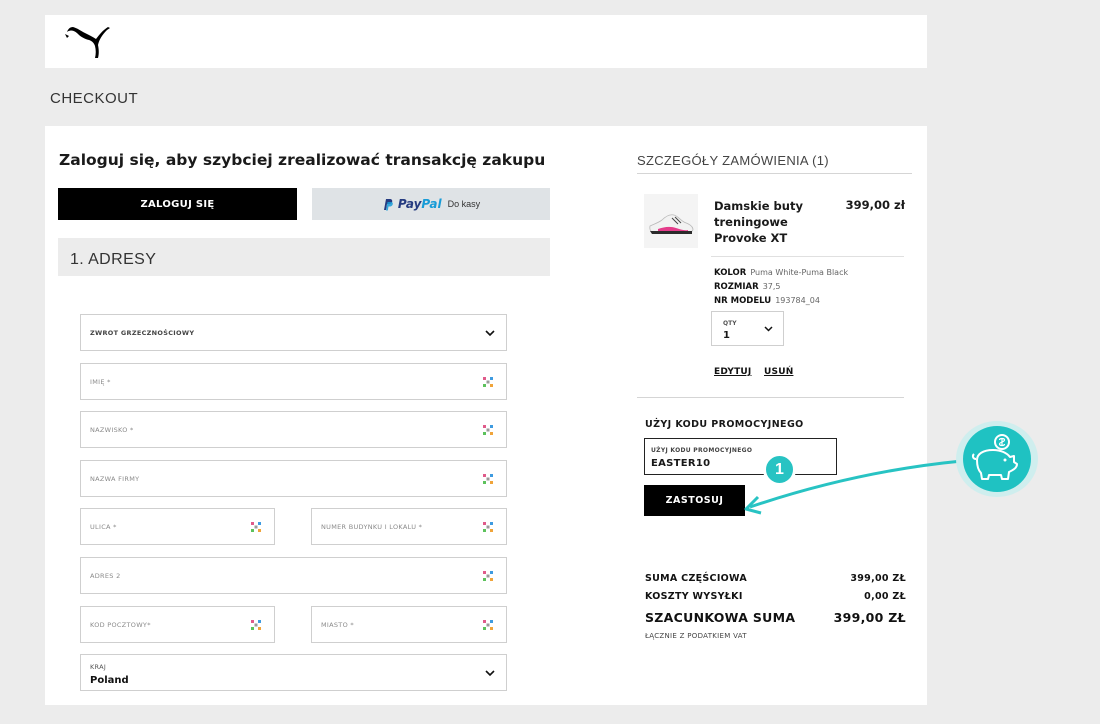  What do you see at coordinates (112, 430) in the screenshot?
I see `last-name-label: NAZWISKO *` at bounding box center [112, 430].